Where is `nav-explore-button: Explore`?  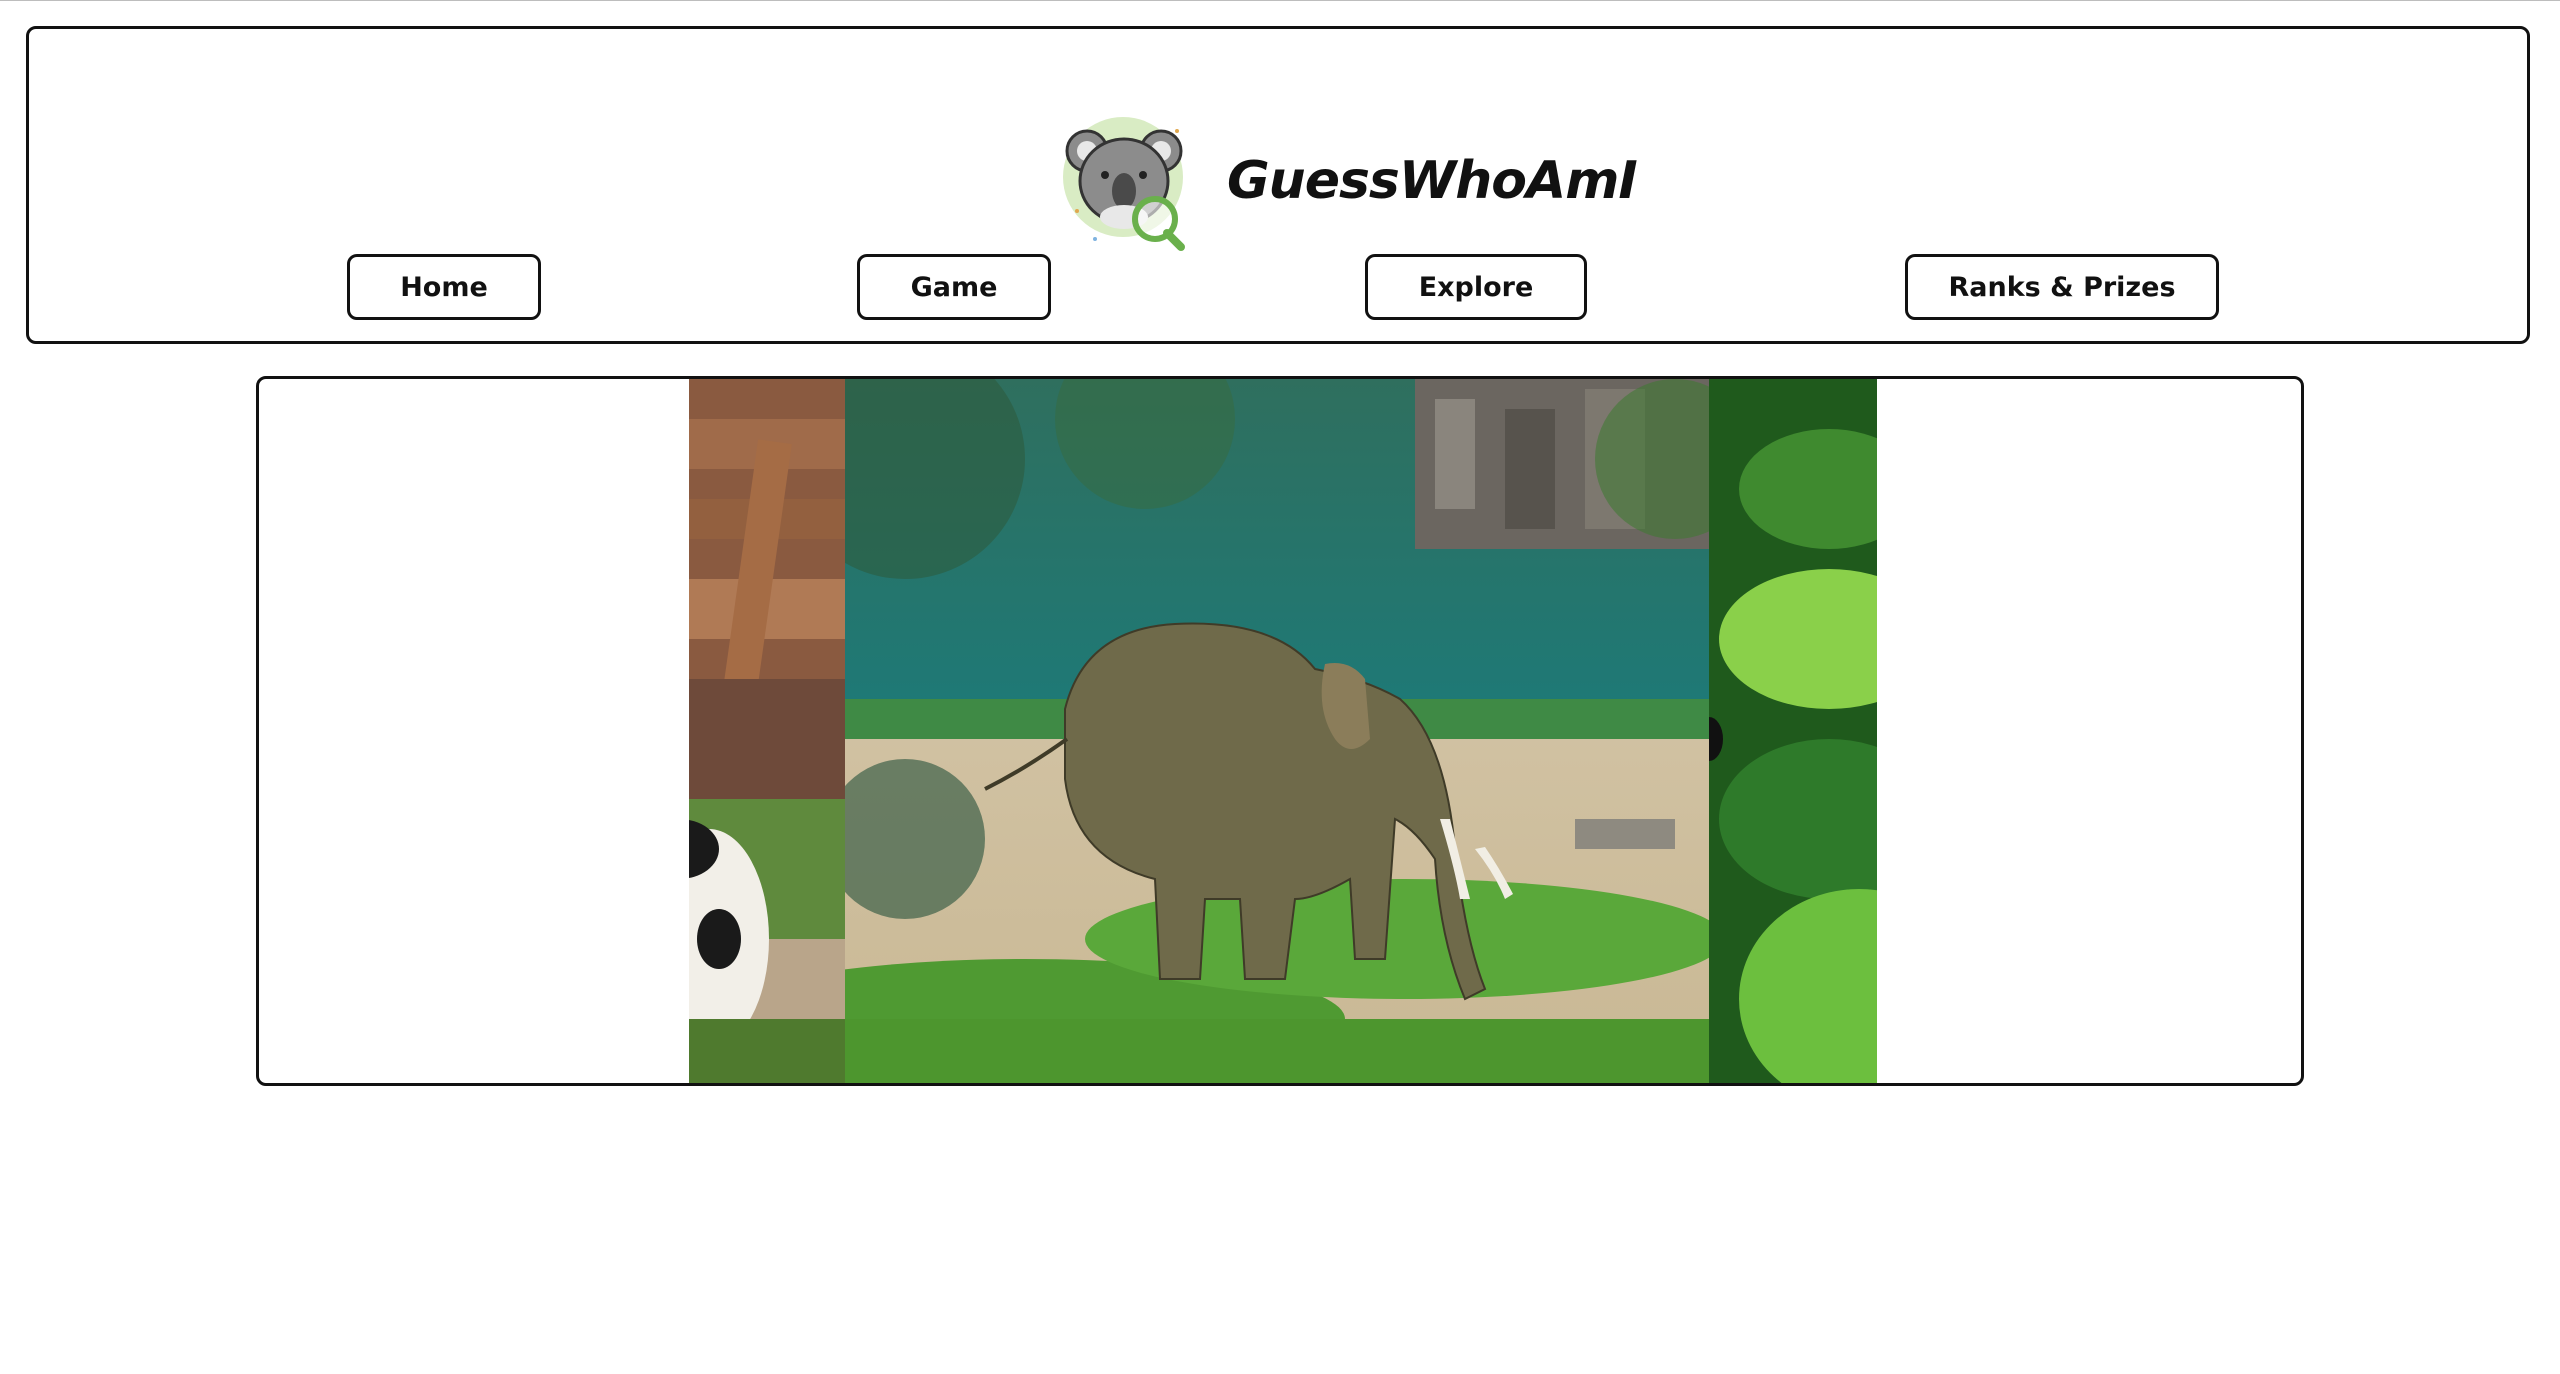 nav-explore-button: Explore is located at coordinates (1476, 287).